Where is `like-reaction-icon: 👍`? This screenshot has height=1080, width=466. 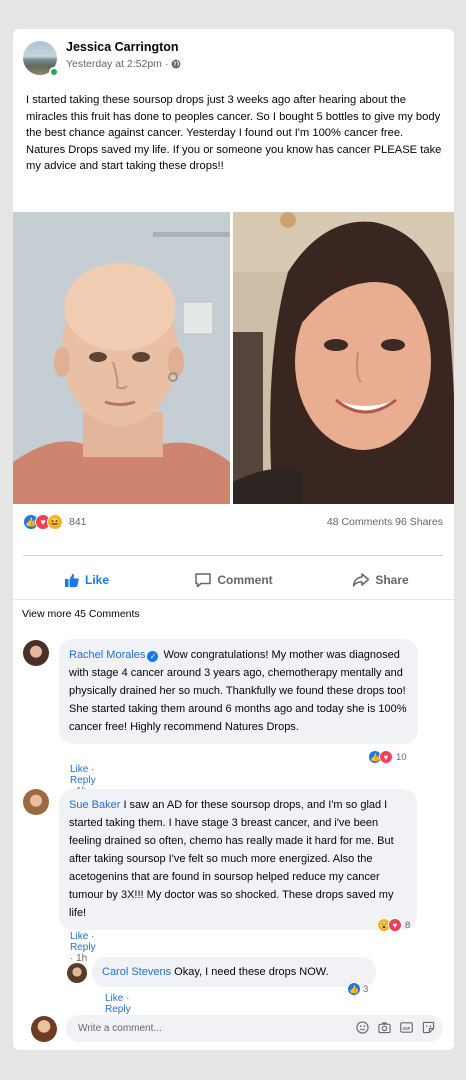 like-reaction-icon: 👍 is located at coordinates (354, 989).